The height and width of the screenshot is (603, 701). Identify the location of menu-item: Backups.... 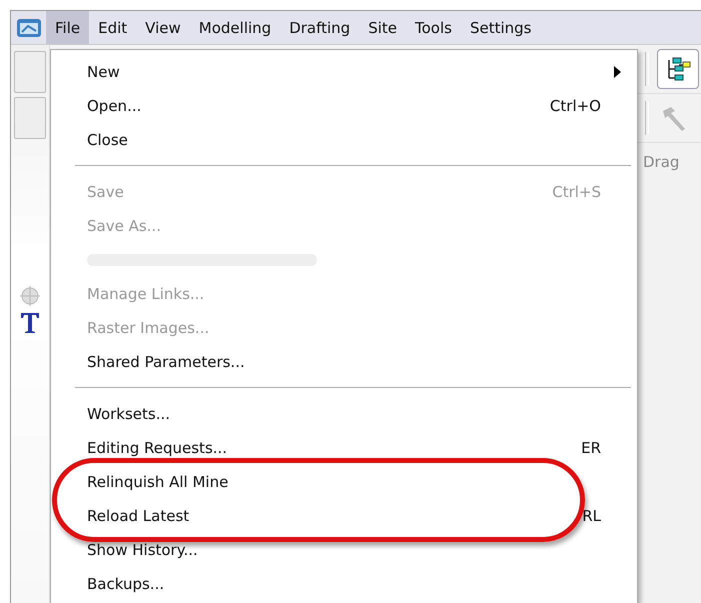
(344, 584).